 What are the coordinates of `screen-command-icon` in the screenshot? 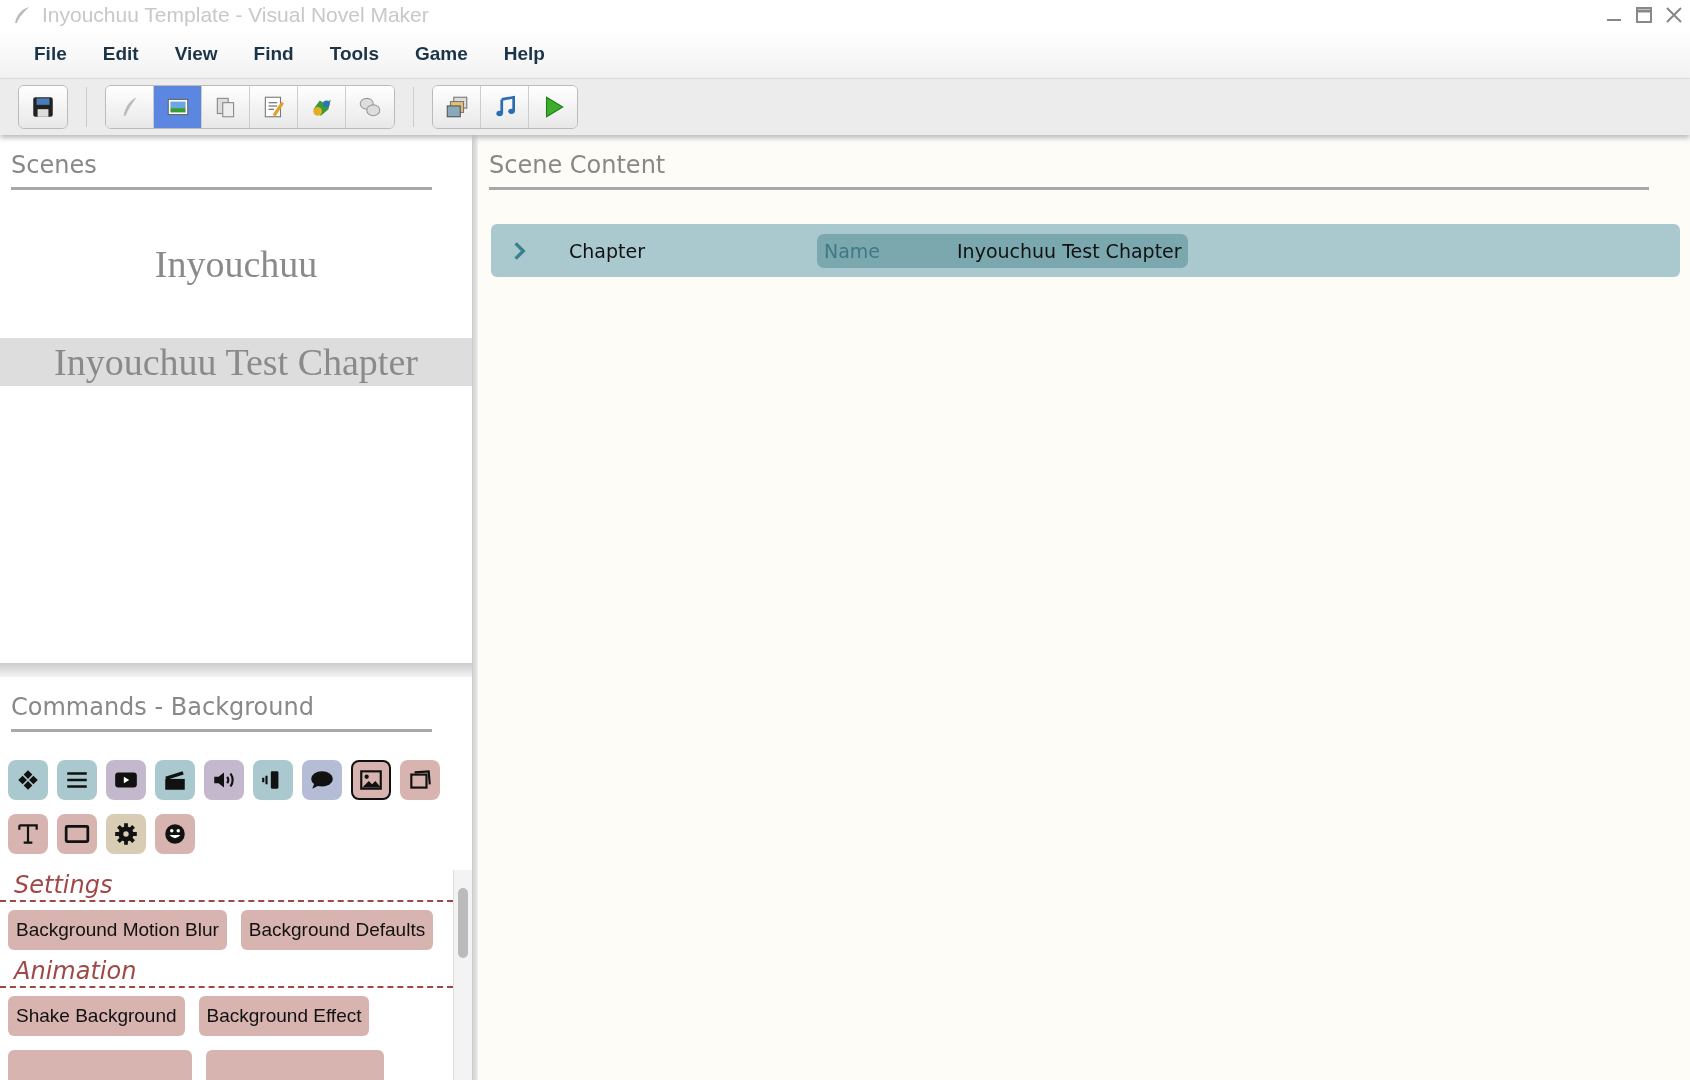 It's located at (77, 834).